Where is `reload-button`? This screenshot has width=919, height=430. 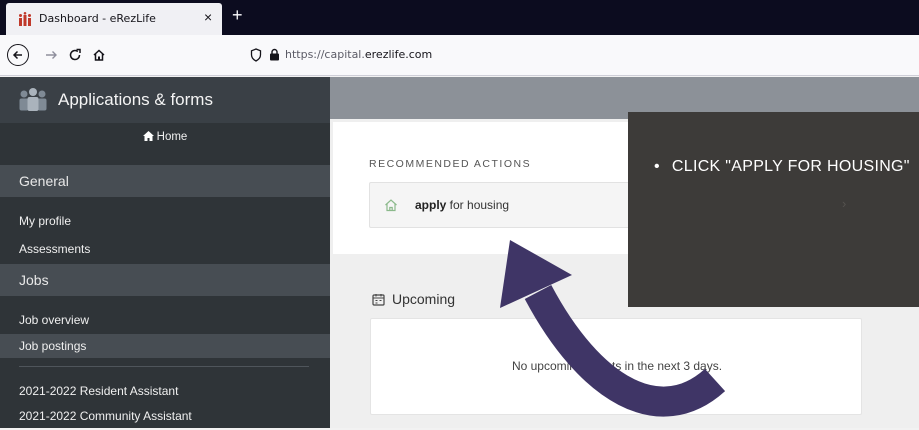 reload-button is located at coordinates (75, 55).